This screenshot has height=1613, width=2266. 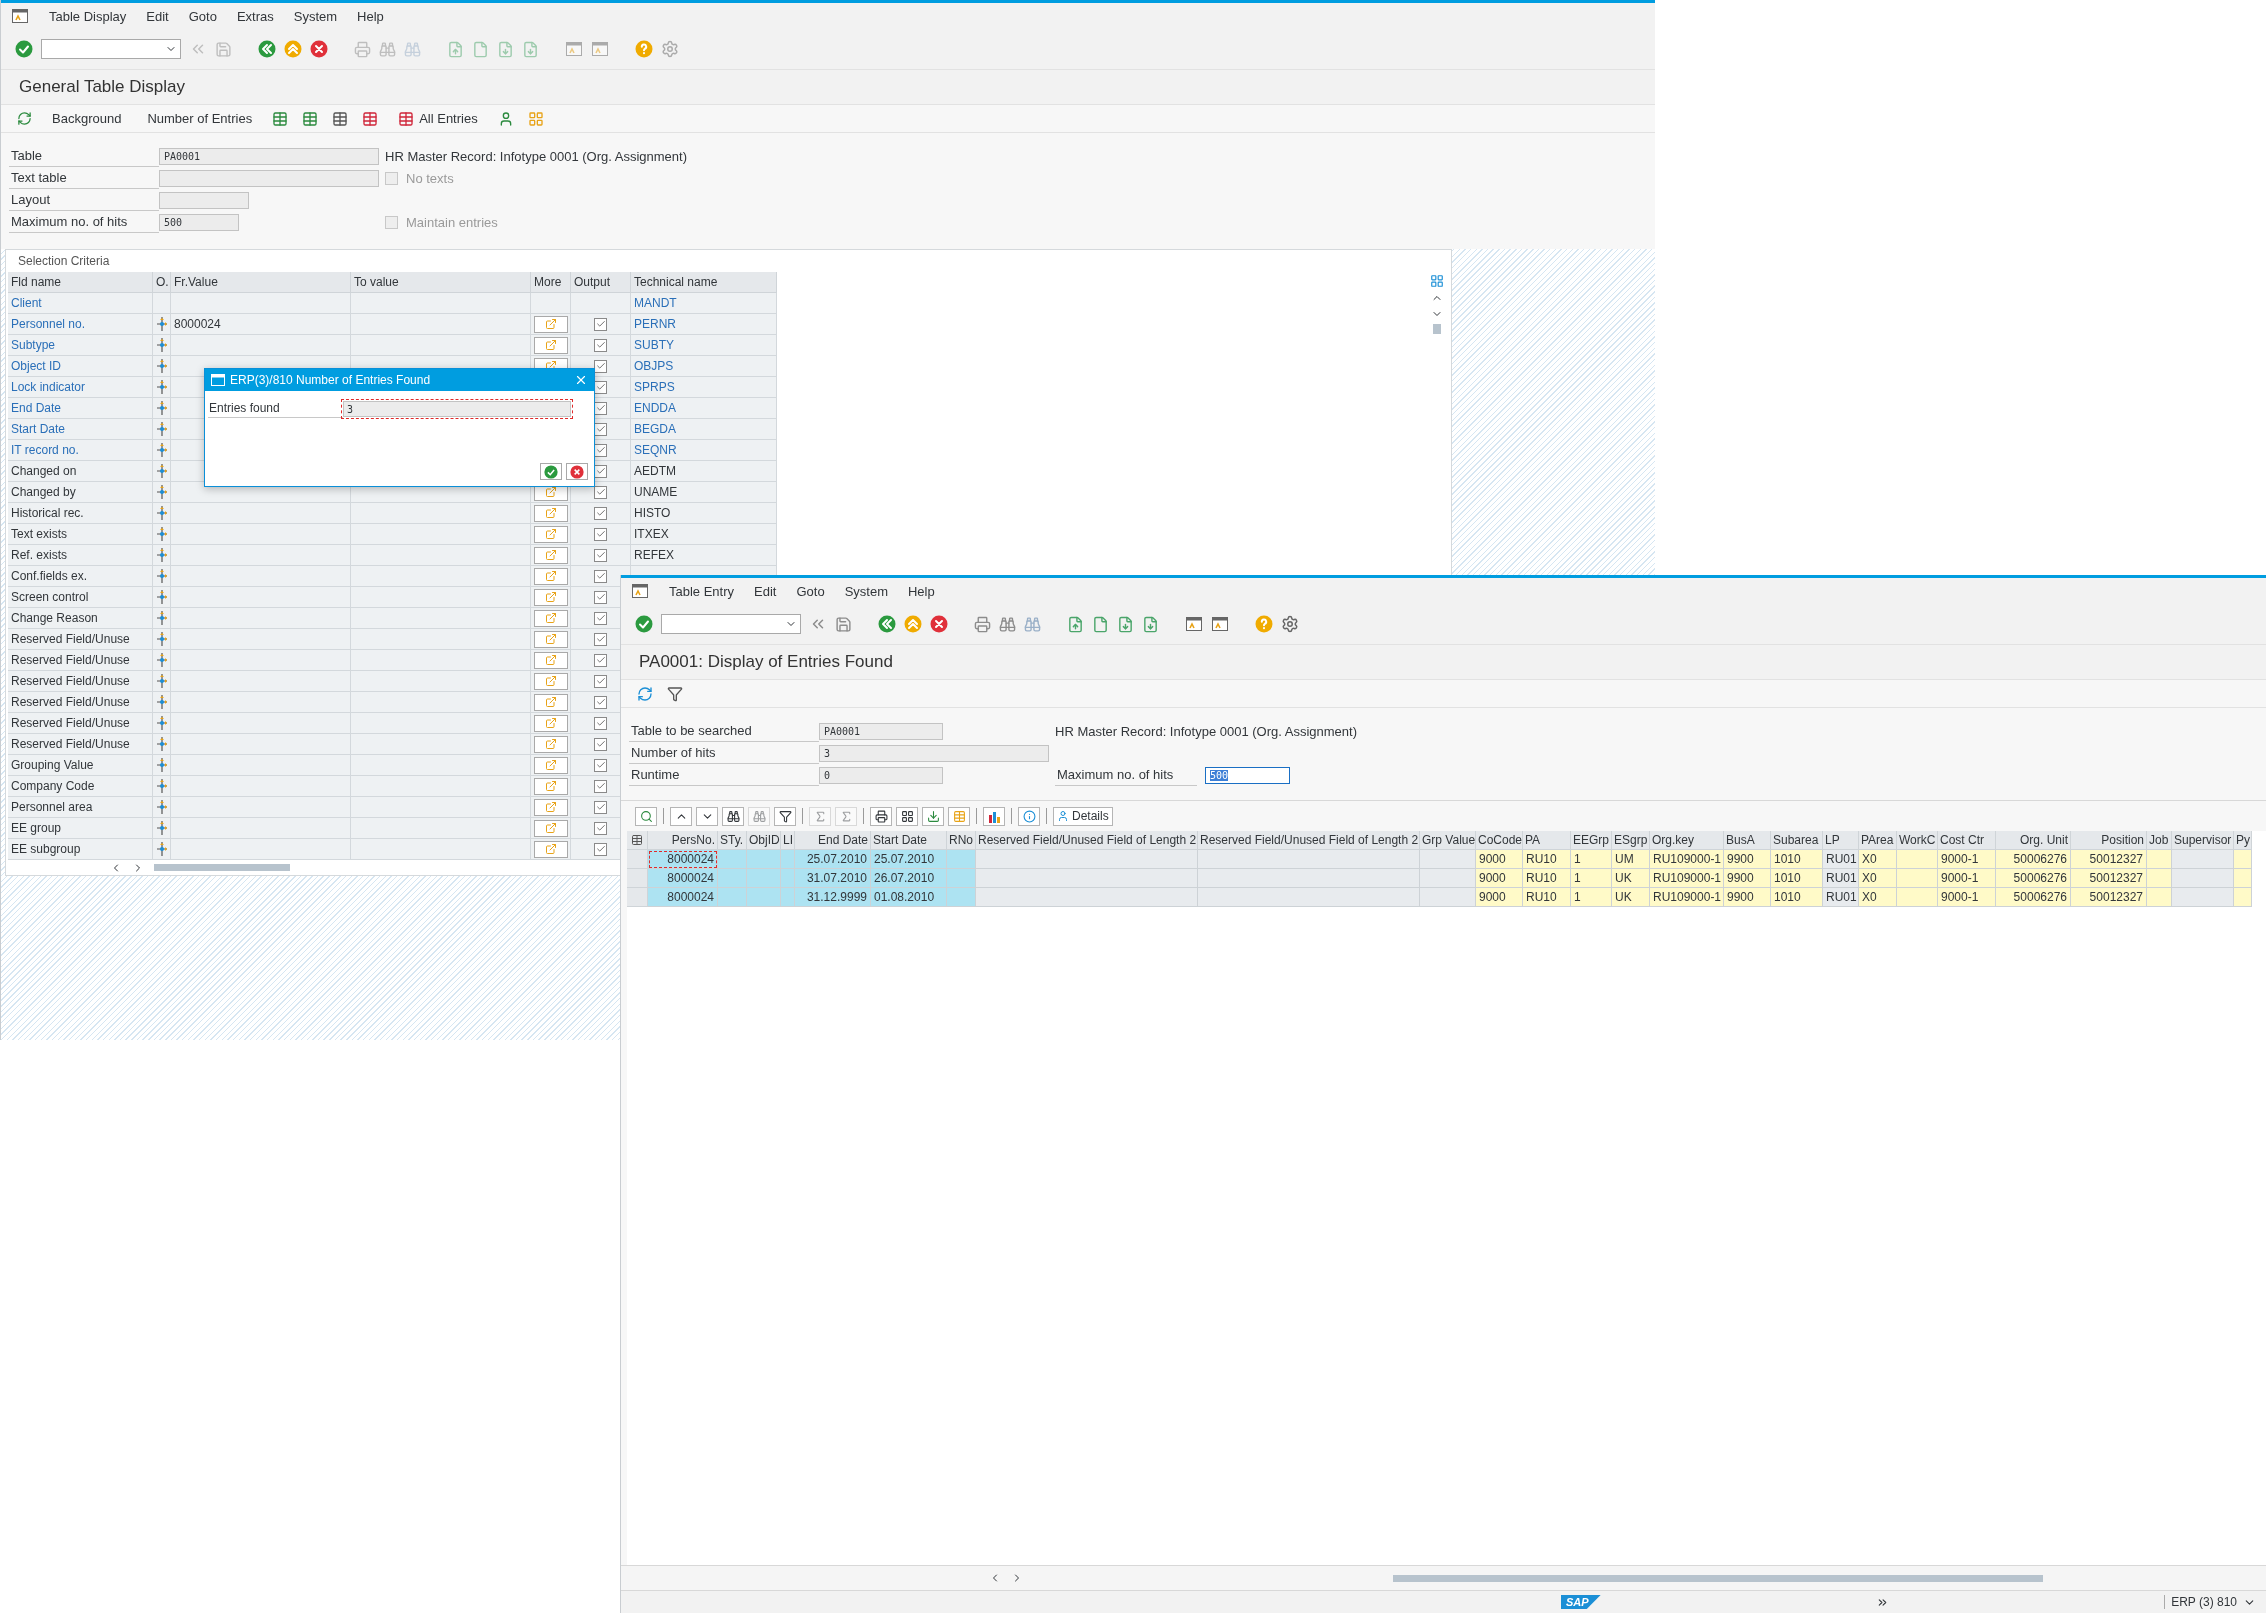 I want to click on column-header: End Date, so click(x=833, y=840).